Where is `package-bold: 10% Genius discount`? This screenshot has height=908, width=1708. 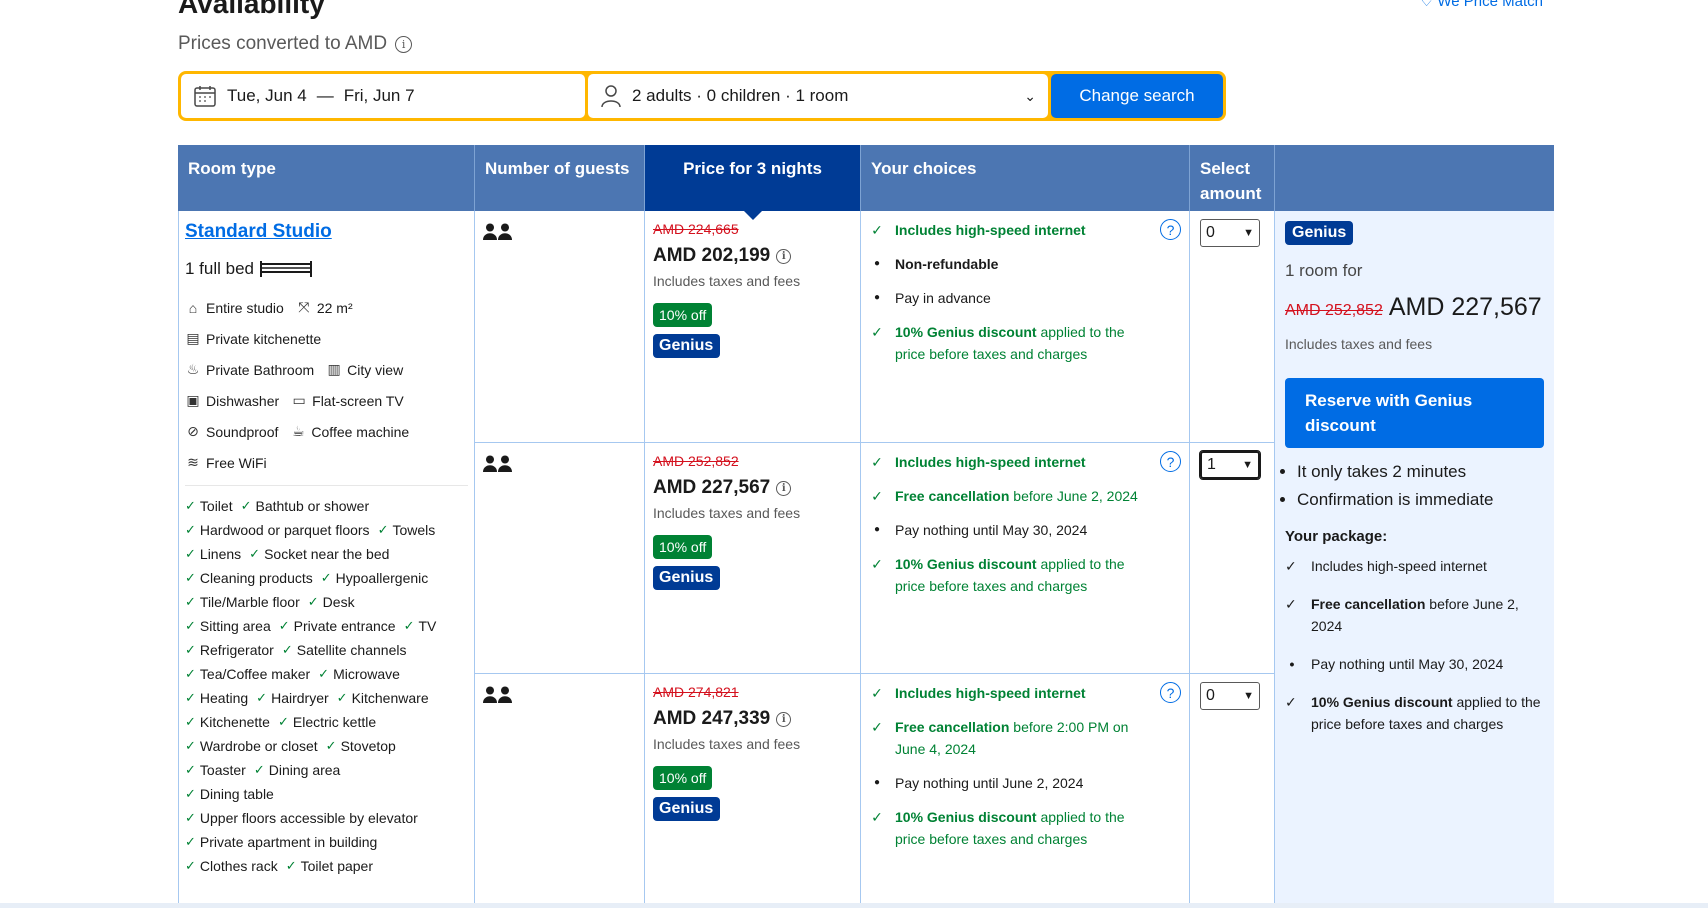 package-bold: 10% Genius discount is located at coordinates (1382, 702).